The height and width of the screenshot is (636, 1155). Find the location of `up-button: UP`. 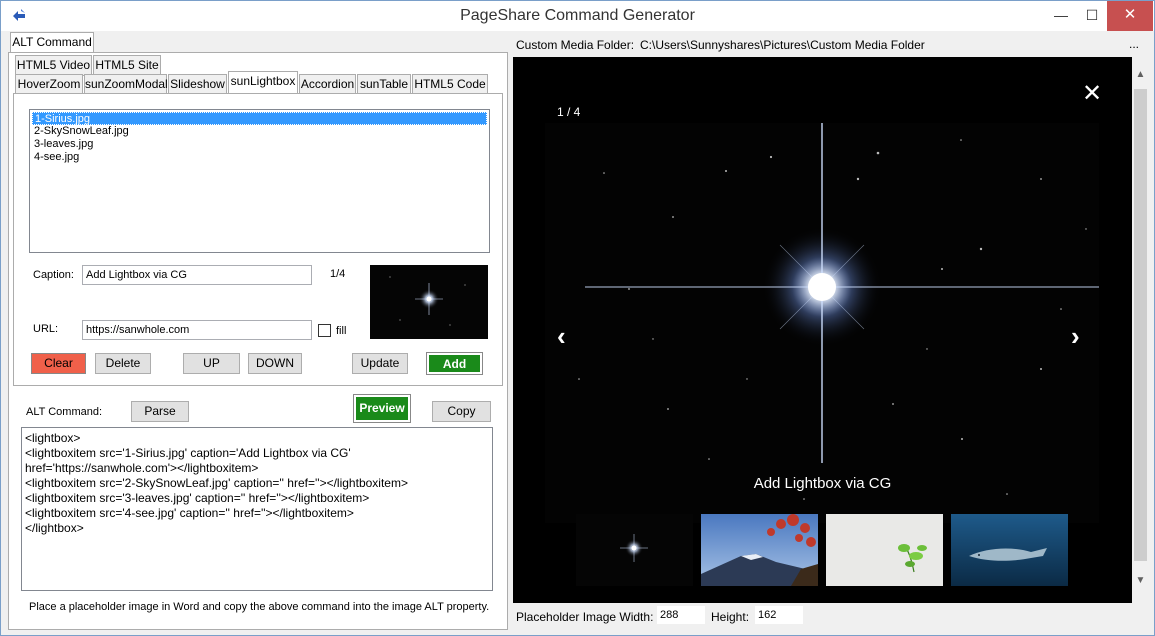

up-button: UP is located at coordinates (211, 363).